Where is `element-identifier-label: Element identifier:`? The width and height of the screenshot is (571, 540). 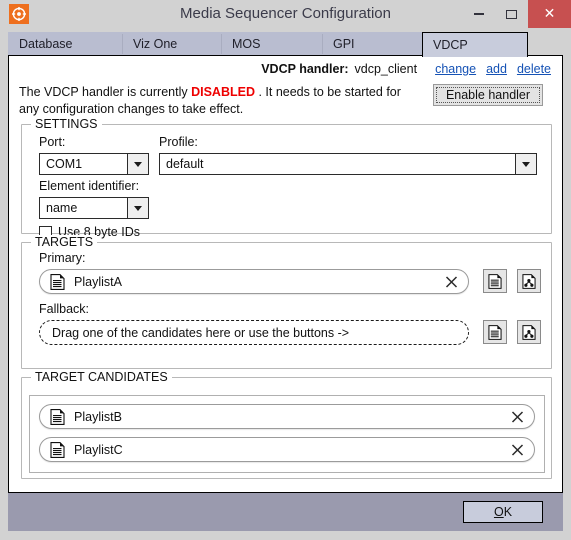
element-identifier-label: Element identifier: is located at coordinates (89, 186).